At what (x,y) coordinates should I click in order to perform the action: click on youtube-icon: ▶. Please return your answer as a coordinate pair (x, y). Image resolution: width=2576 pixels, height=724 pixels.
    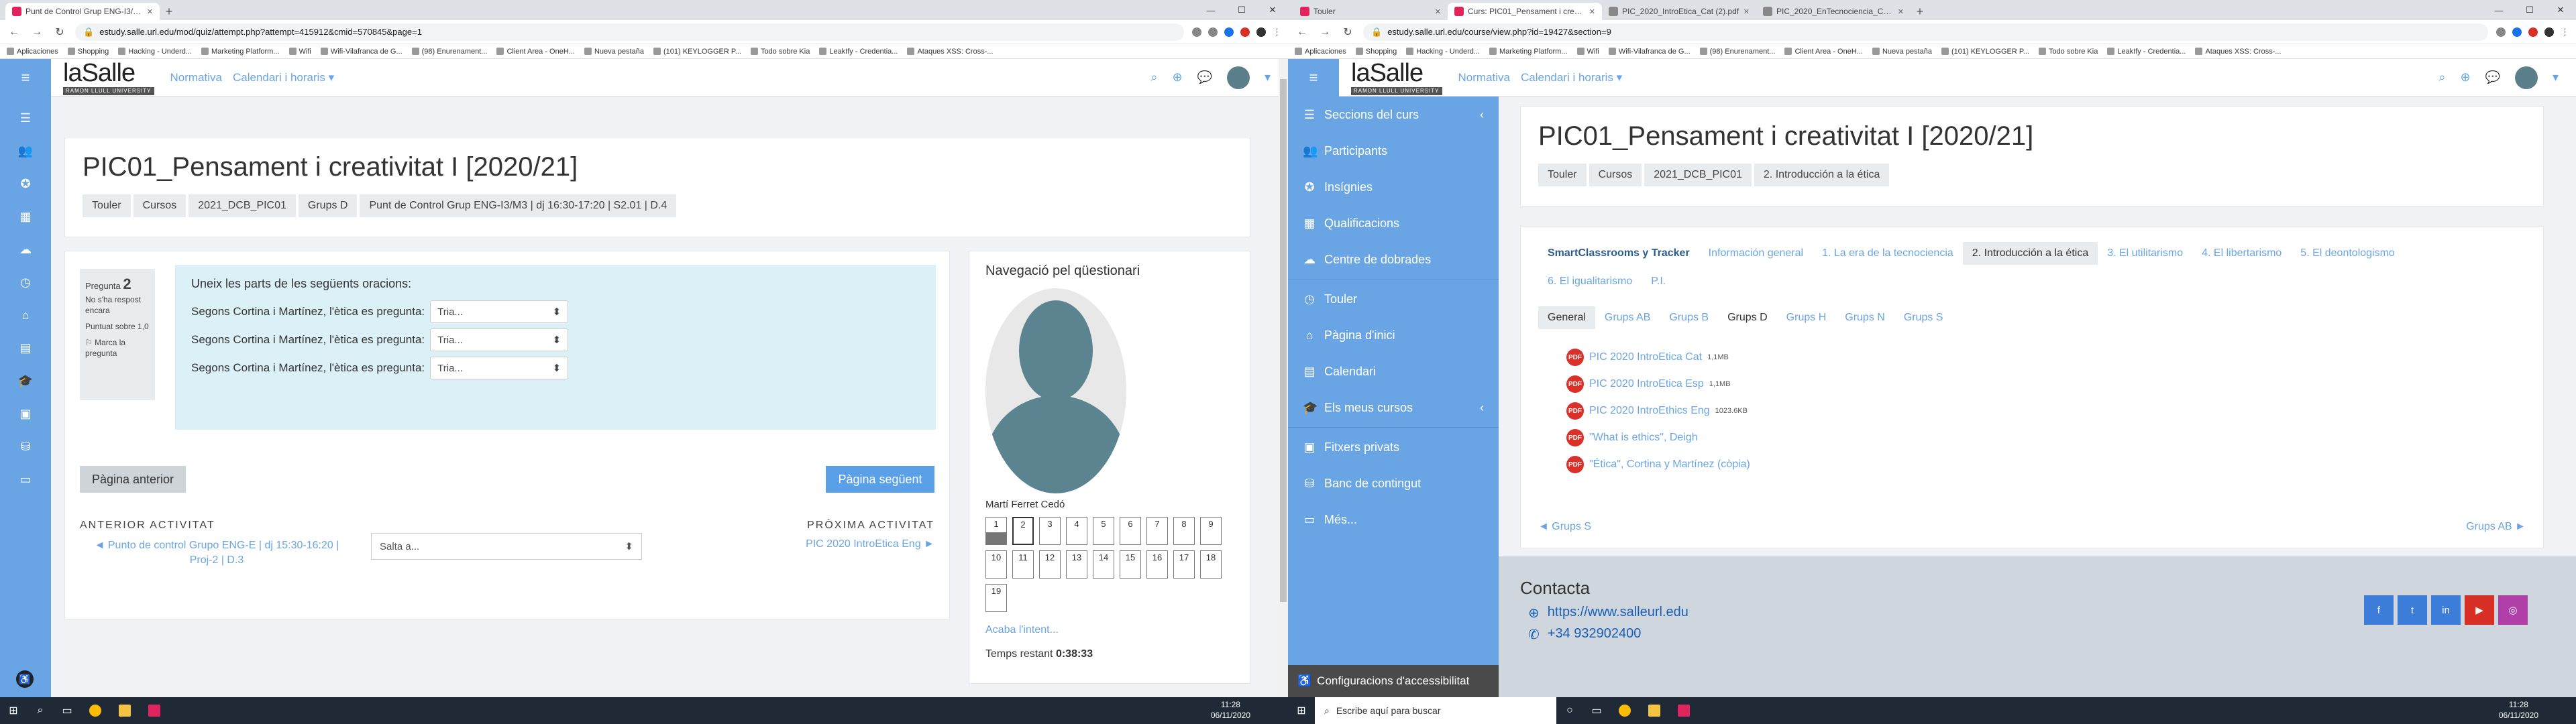
    Looking at the image, I should click on (2479, 610).